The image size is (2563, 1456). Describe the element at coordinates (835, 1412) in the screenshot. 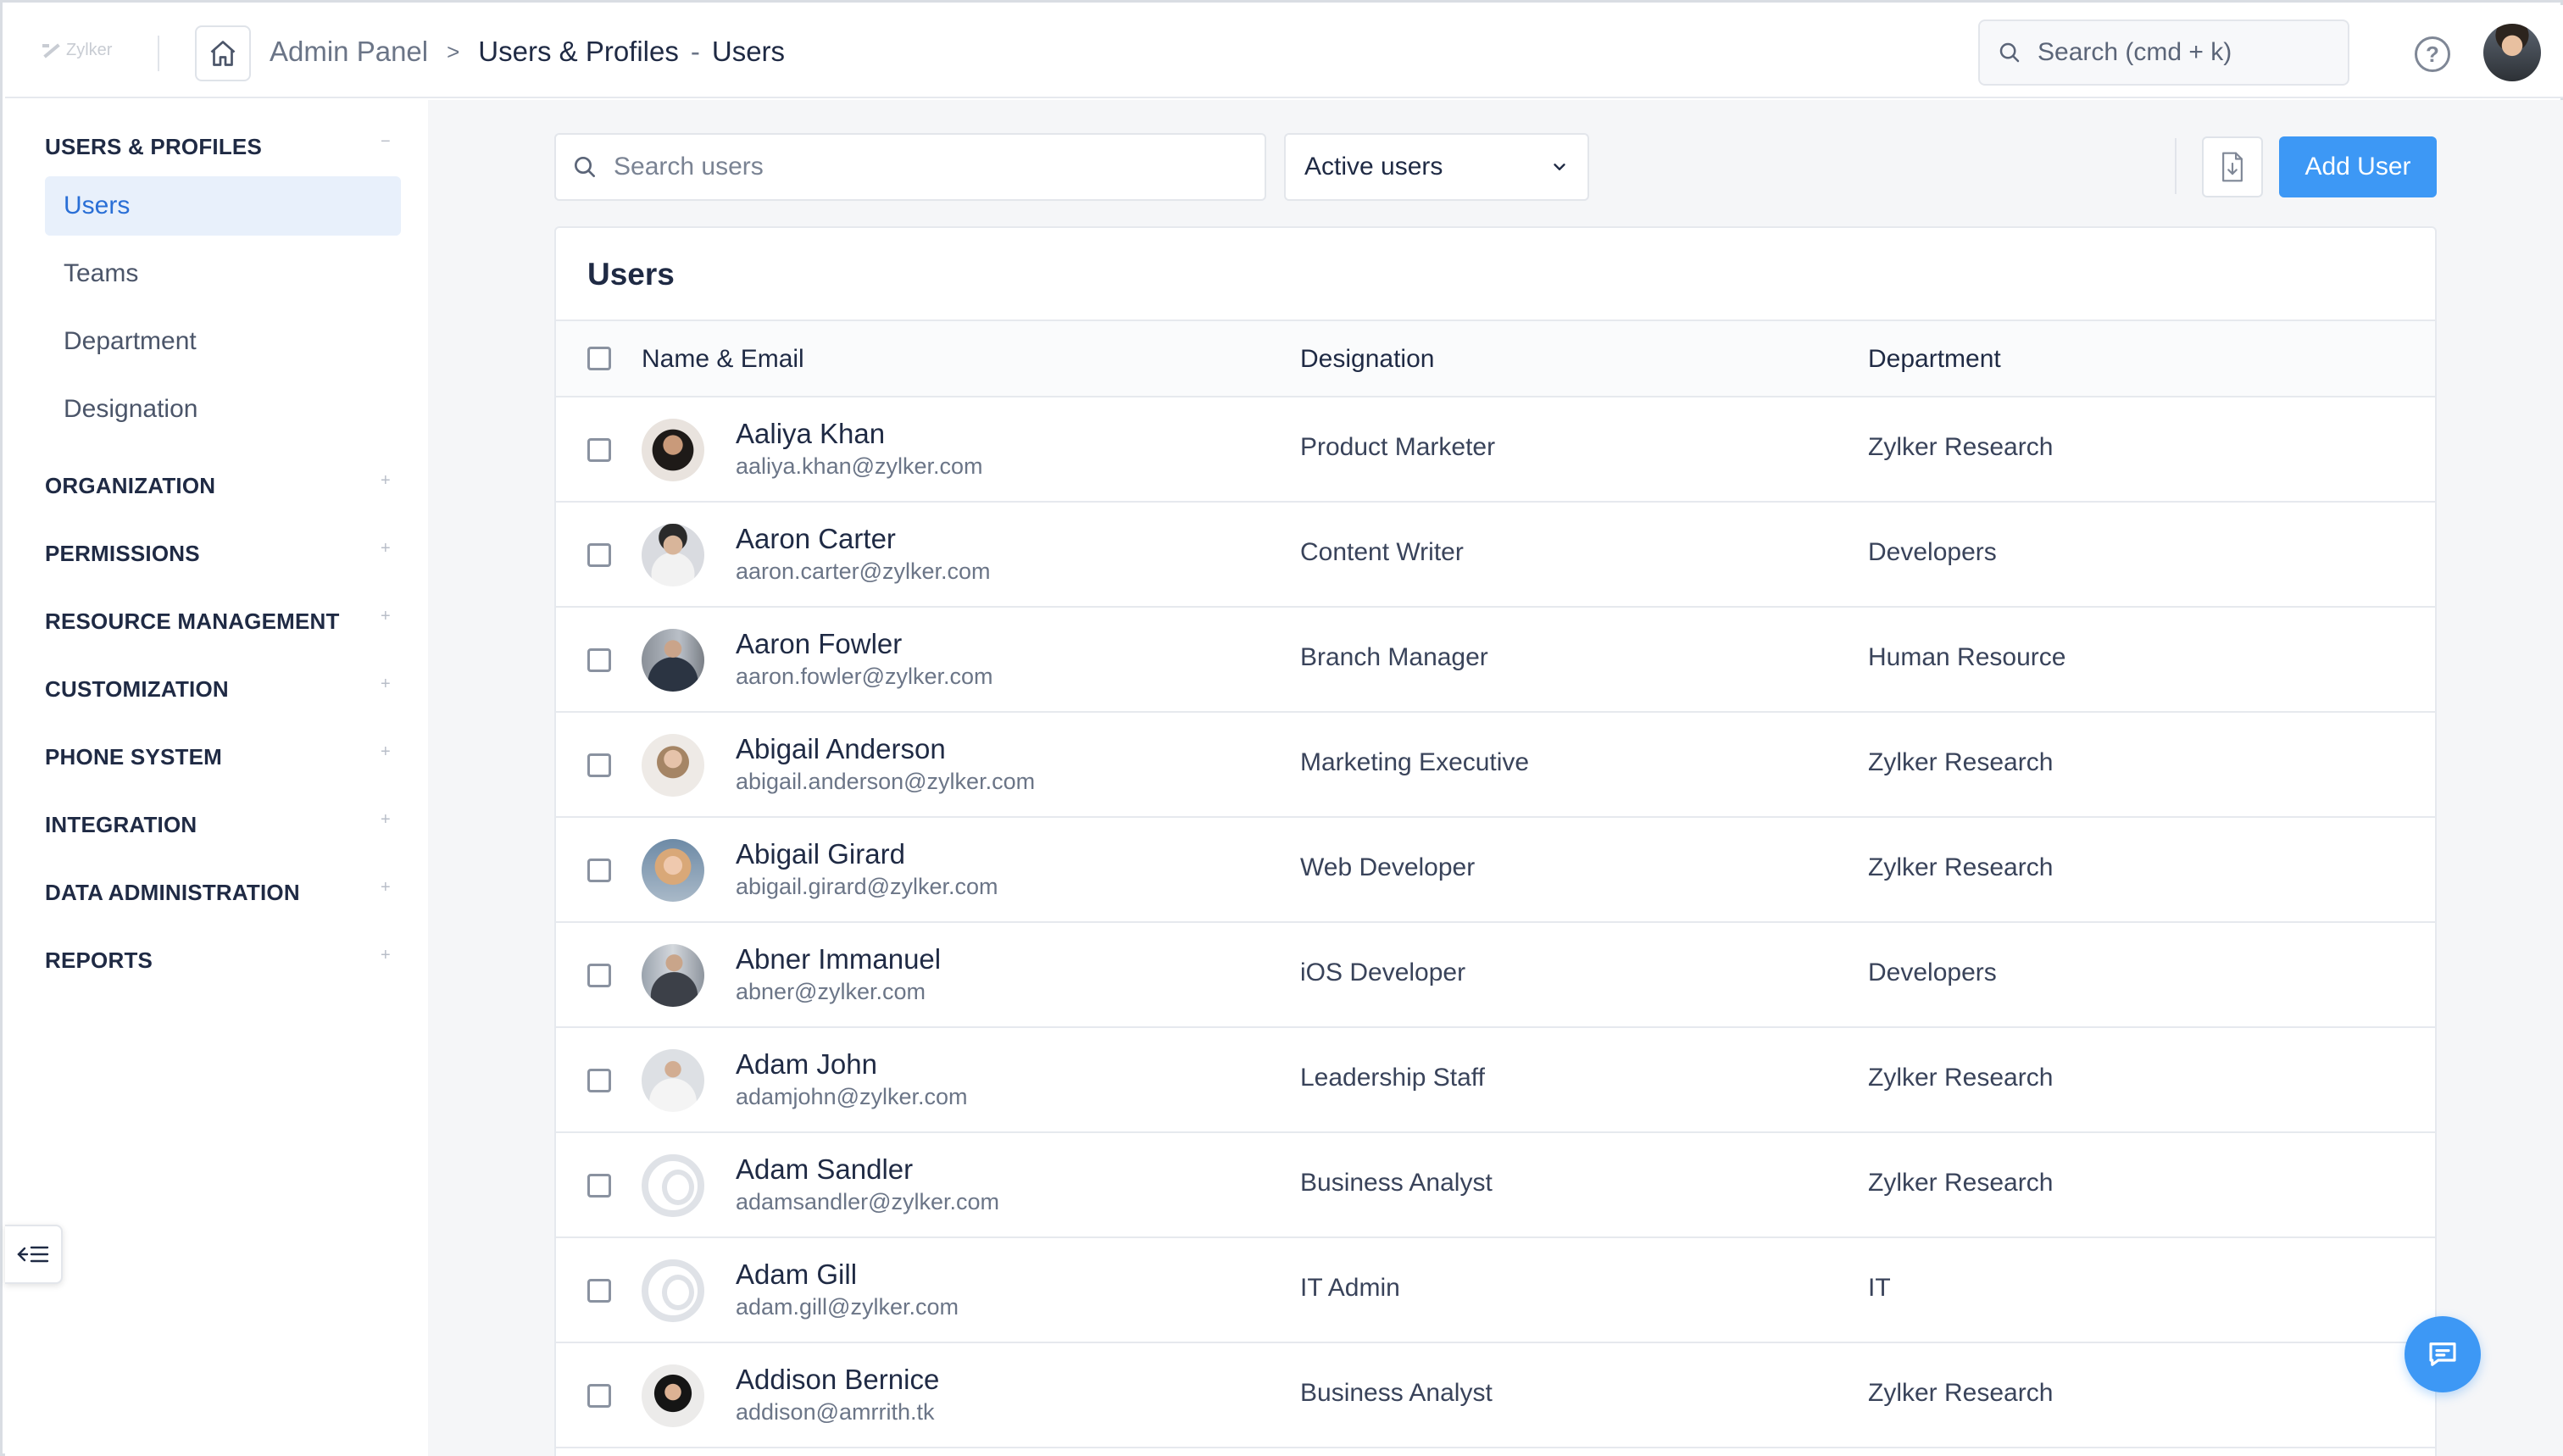

I see `user-email: addison@amrrith.tk` at that location.